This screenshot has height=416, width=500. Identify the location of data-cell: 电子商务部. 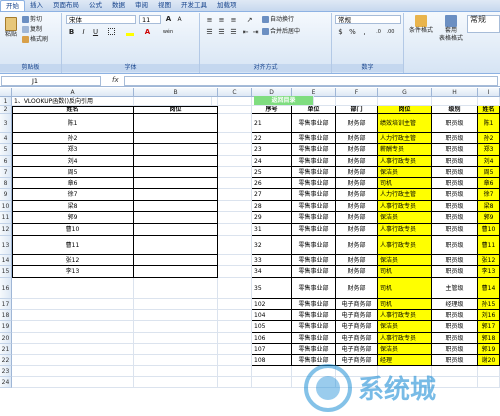
(357, 360).